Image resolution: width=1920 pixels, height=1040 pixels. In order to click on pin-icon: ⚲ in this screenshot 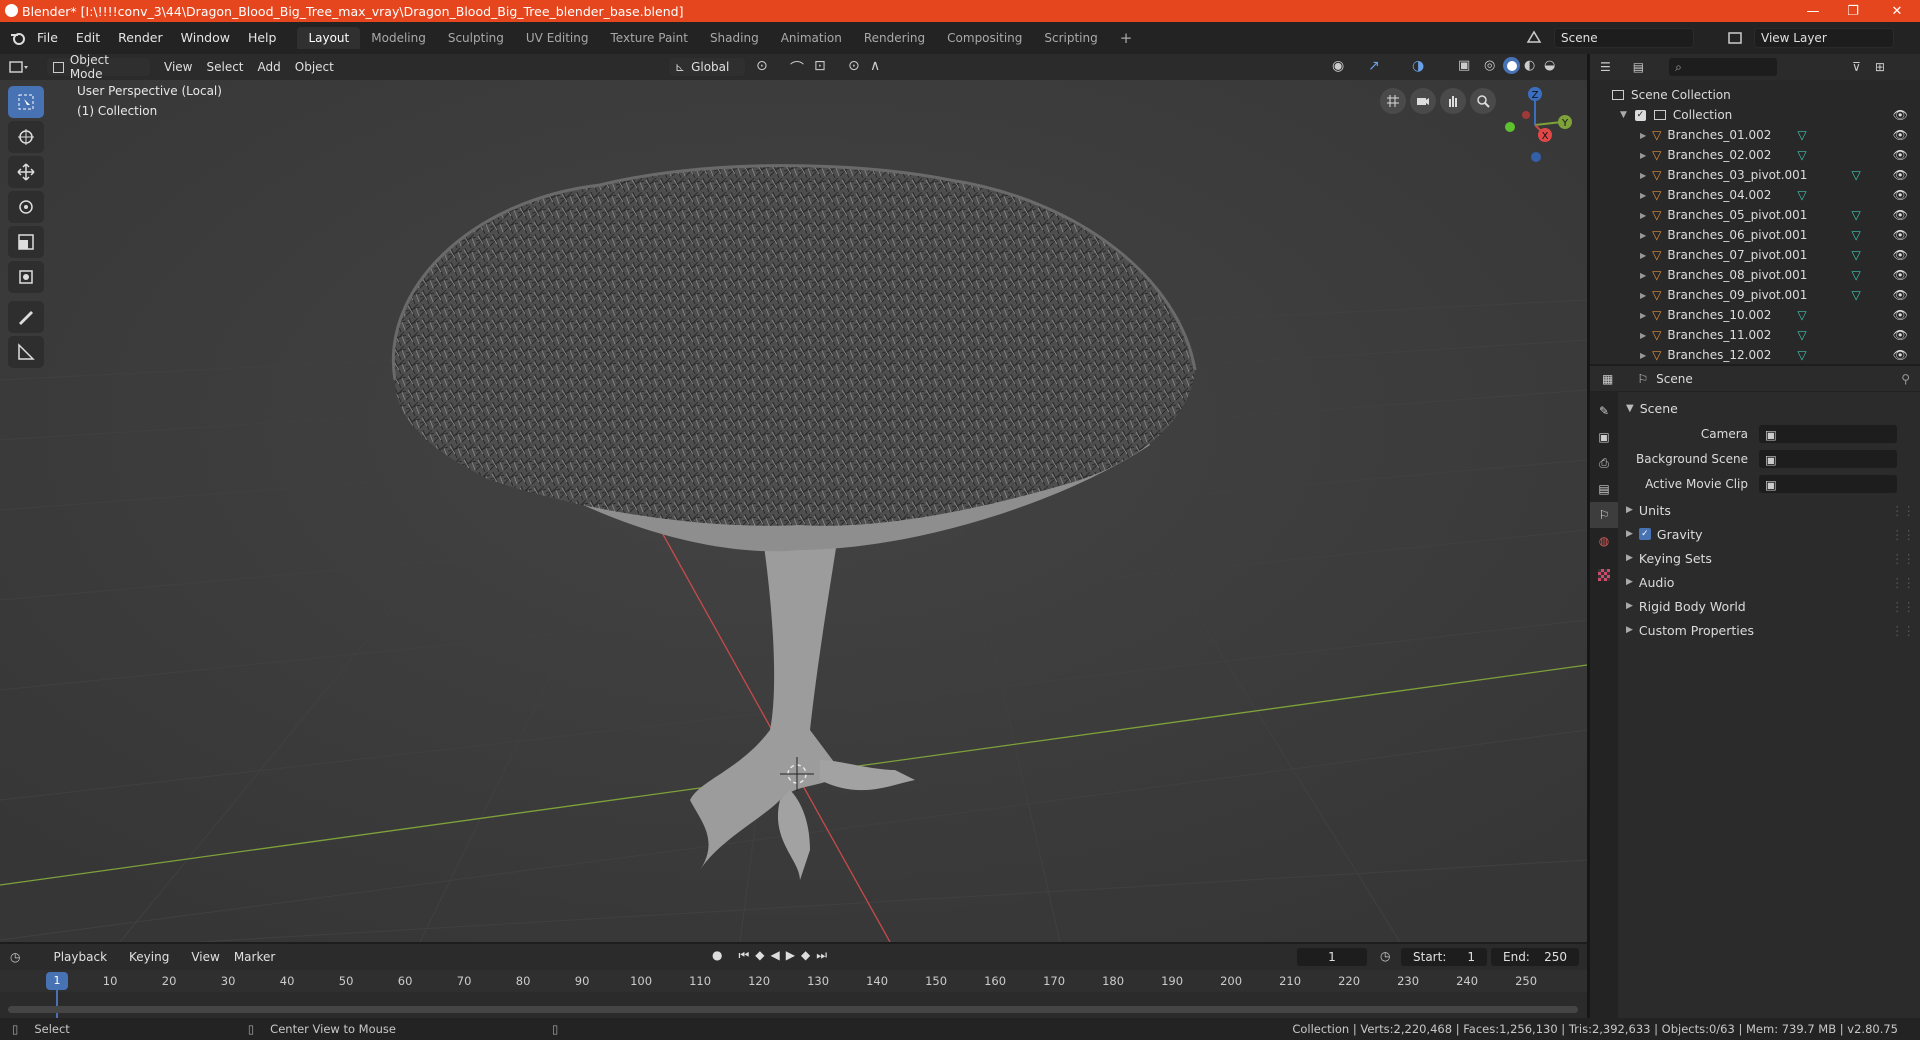, I will do `click(1905, 379)`.